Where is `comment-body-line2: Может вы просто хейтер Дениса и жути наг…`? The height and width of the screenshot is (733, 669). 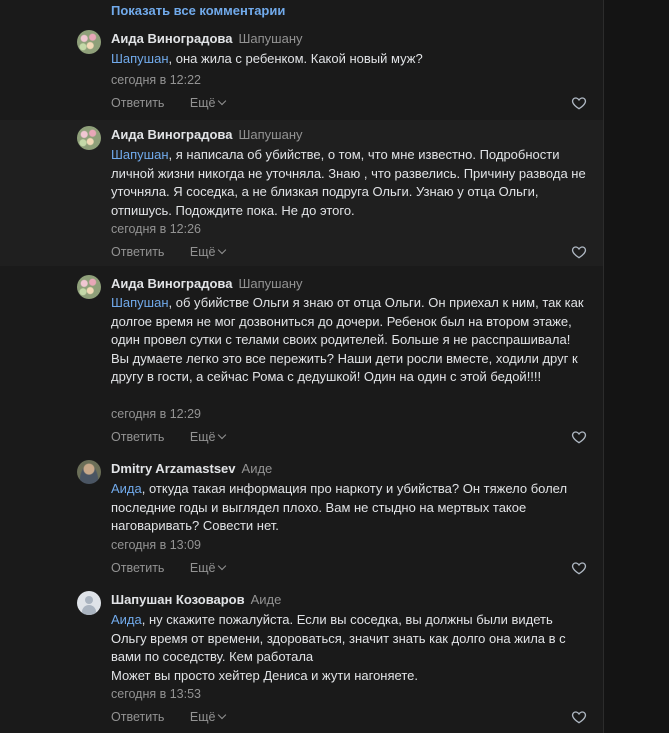 comment-body-line2: Может вы просто хейтер Дениса и жути наг… is located at coordinates (264, 675).